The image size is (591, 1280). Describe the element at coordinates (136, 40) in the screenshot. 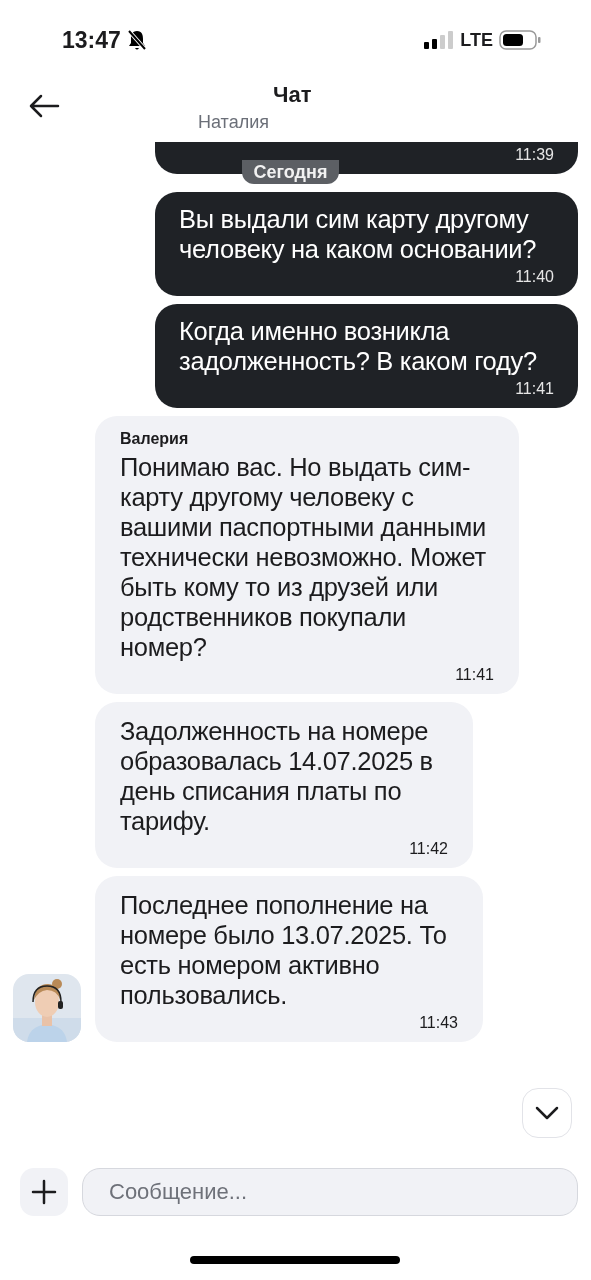

I see `bell-slash-icon` at that location.